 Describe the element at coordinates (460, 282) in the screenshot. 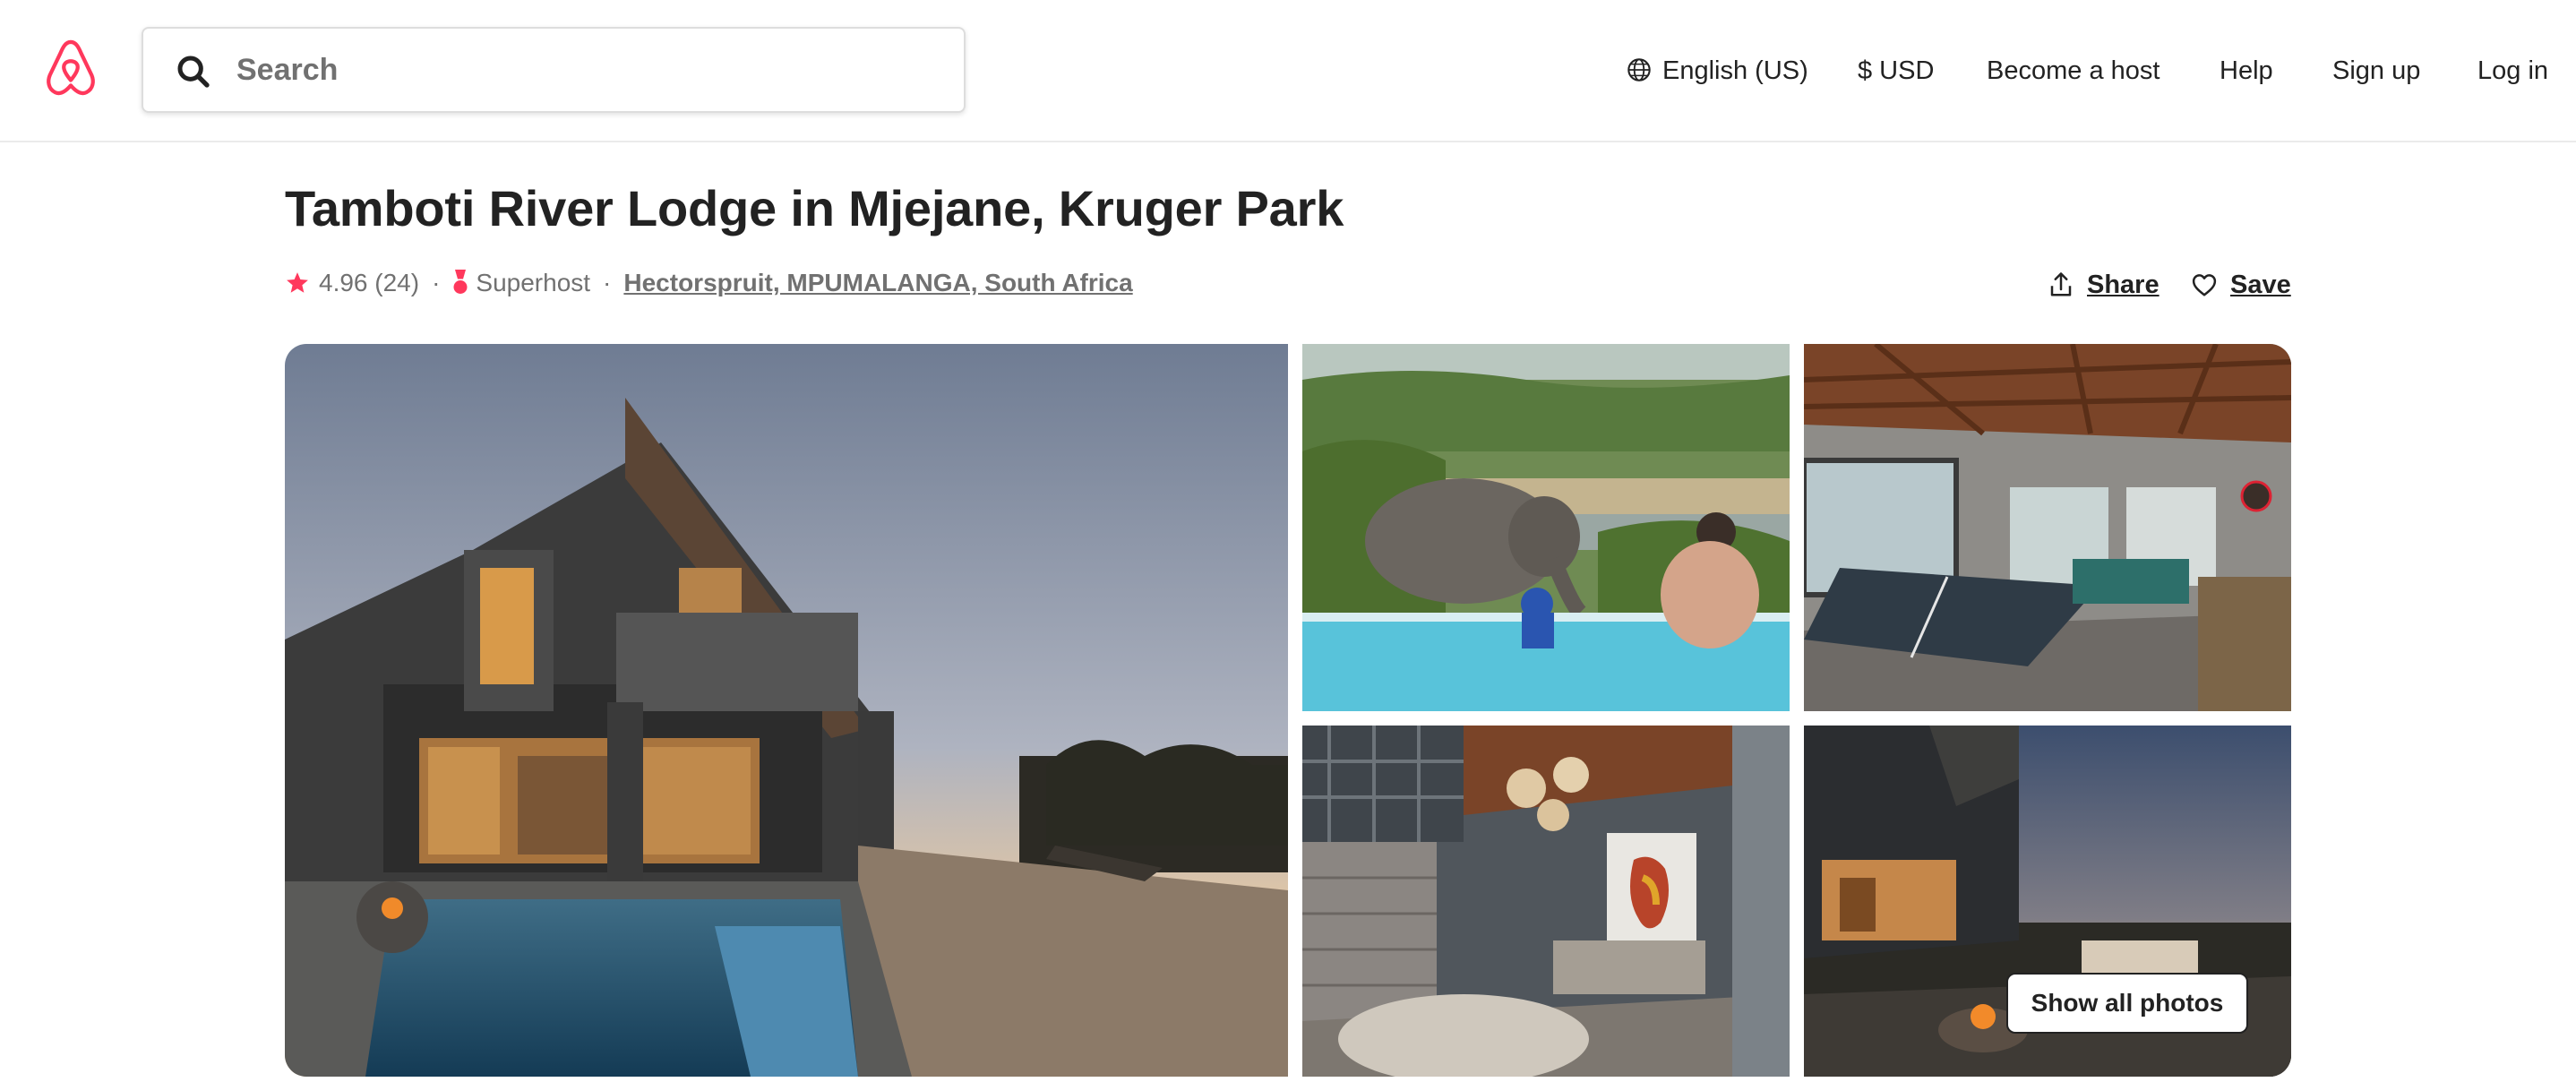

I see `superhost-medal-icon` at that location.